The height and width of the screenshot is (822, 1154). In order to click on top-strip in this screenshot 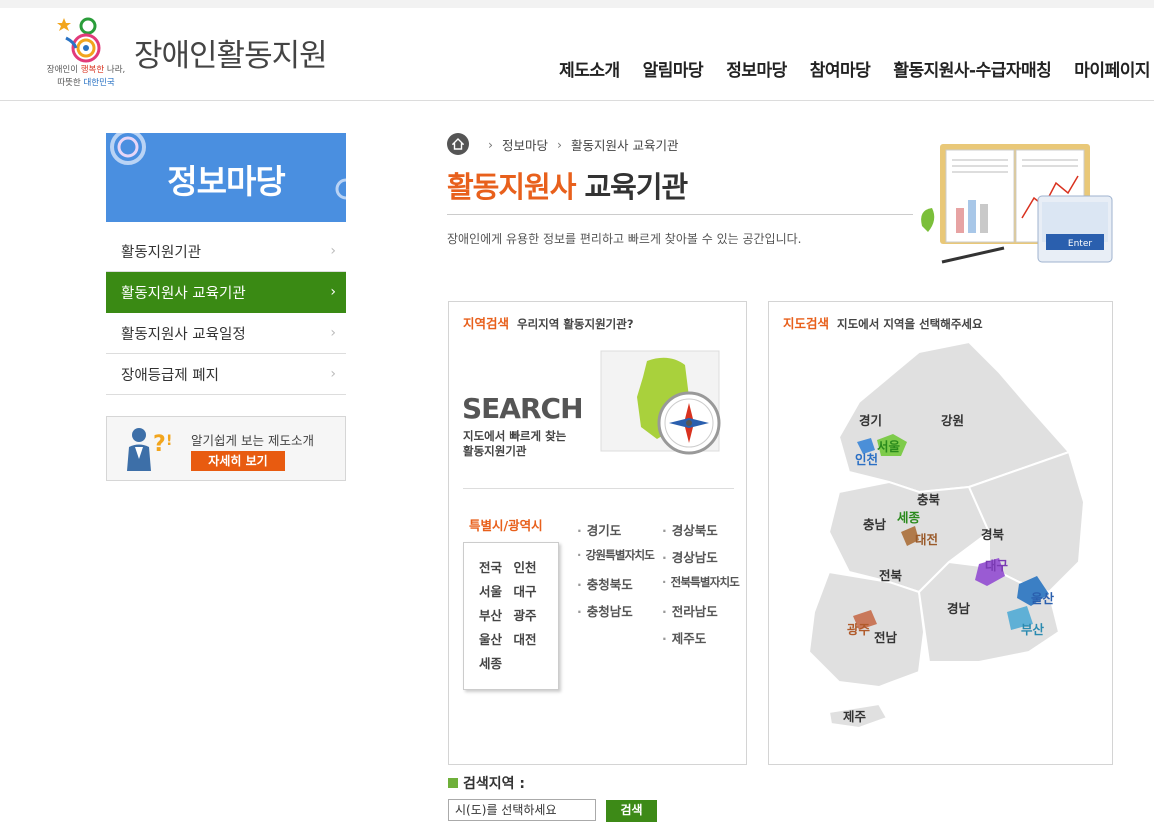, I will do `click(577, 4)`.